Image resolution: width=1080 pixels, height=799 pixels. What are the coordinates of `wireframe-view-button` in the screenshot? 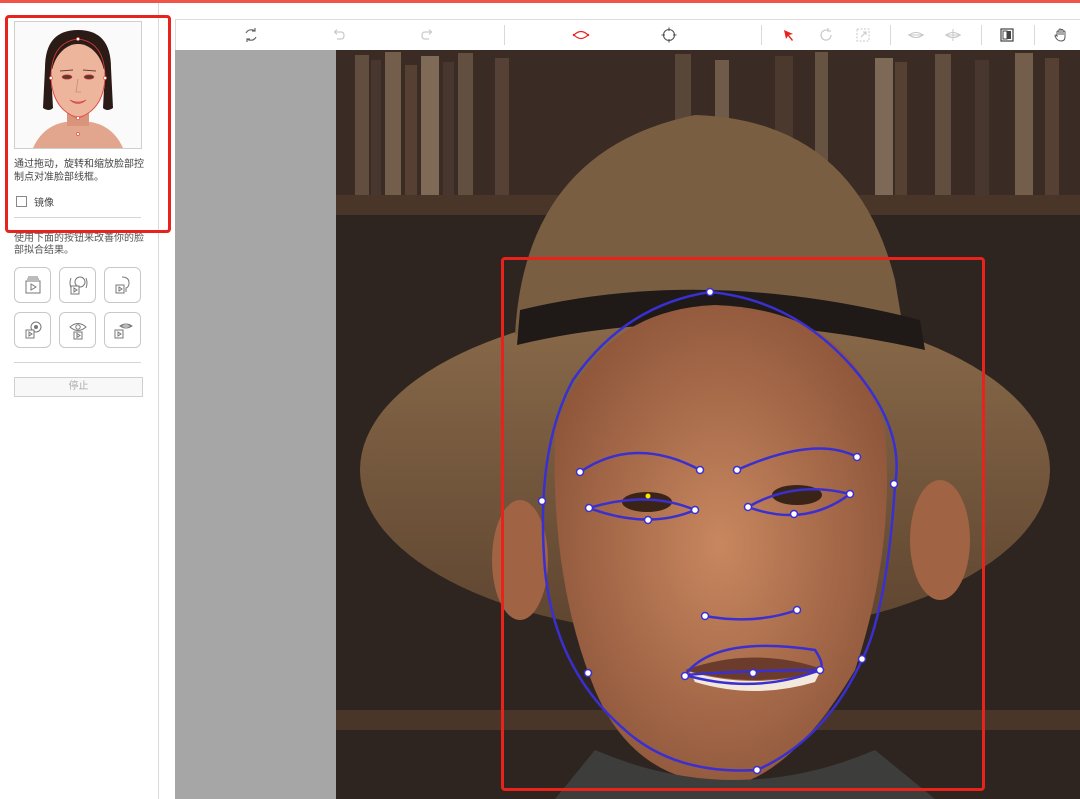 It's located at (581, 35).